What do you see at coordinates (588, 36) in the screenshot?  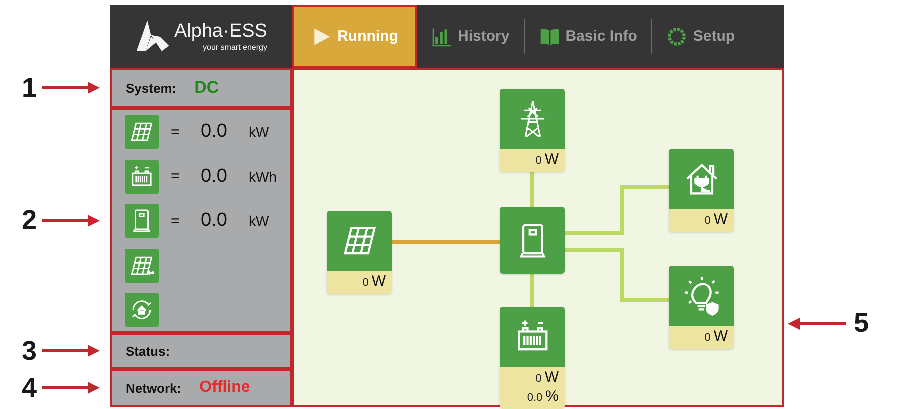 I see `nav-tab: Basic Info` at bounding box center [588, 36].